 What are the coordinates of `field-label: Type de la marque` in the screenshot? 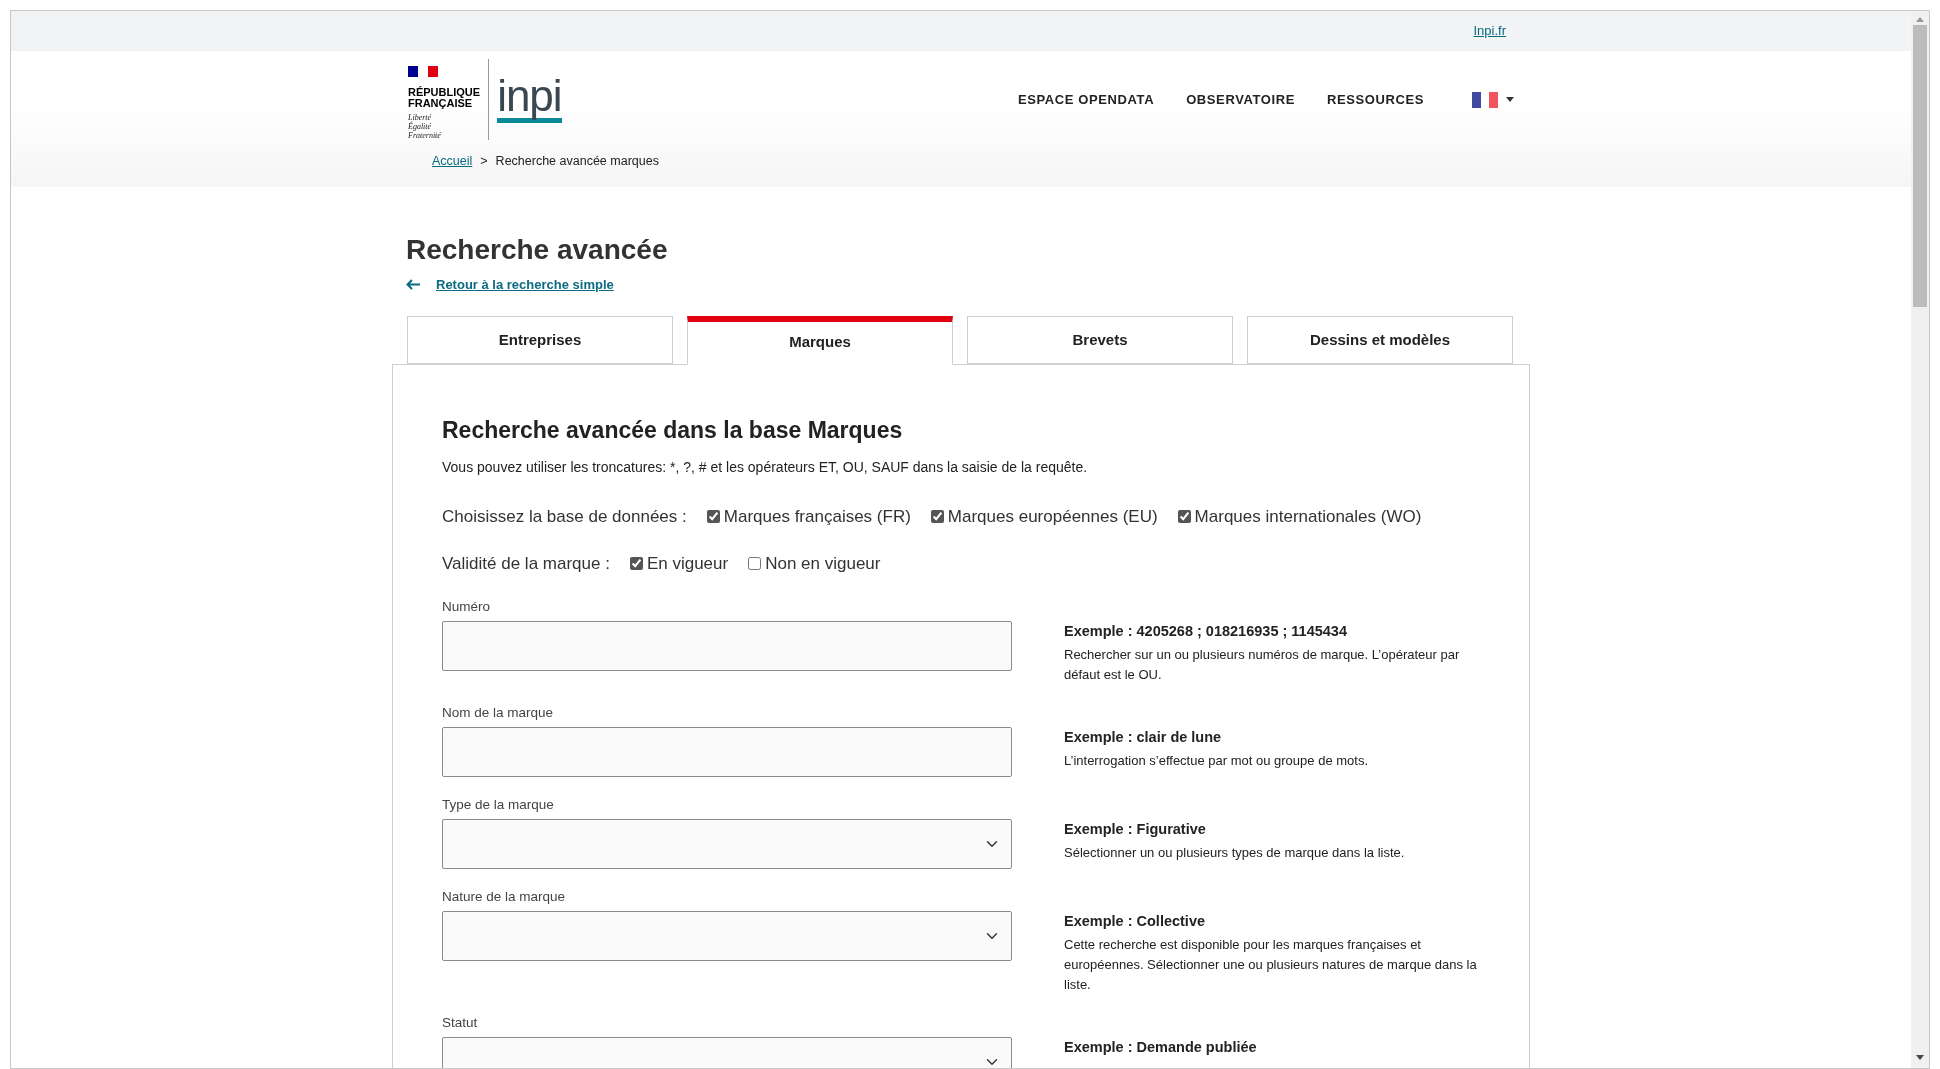 It's located at (498, 804).